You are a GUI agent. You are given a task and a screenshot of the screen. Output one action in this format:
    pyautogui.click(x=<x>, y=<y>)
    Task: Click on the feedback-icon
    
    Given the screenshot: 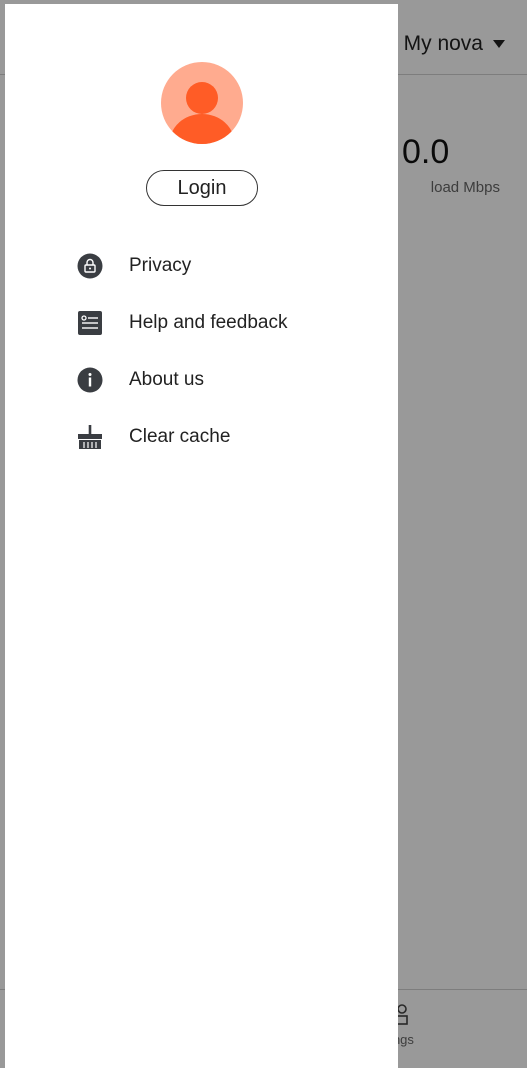 What is the action you would take?
    pyautogui.click(x=90, y=323)
    